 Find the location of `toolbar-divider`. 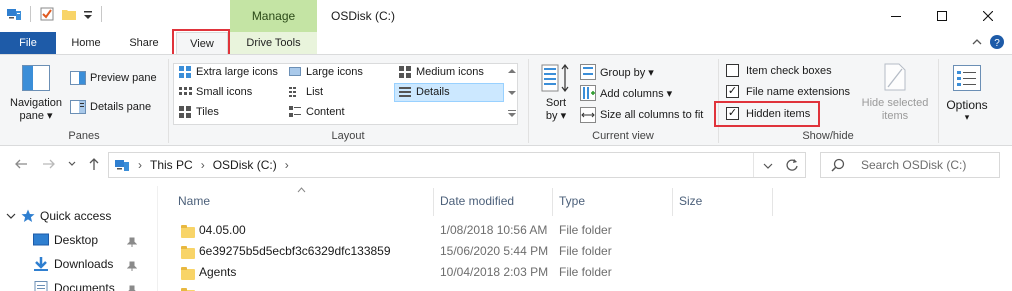

toolbar-divider is located at coordinates (30, 14).